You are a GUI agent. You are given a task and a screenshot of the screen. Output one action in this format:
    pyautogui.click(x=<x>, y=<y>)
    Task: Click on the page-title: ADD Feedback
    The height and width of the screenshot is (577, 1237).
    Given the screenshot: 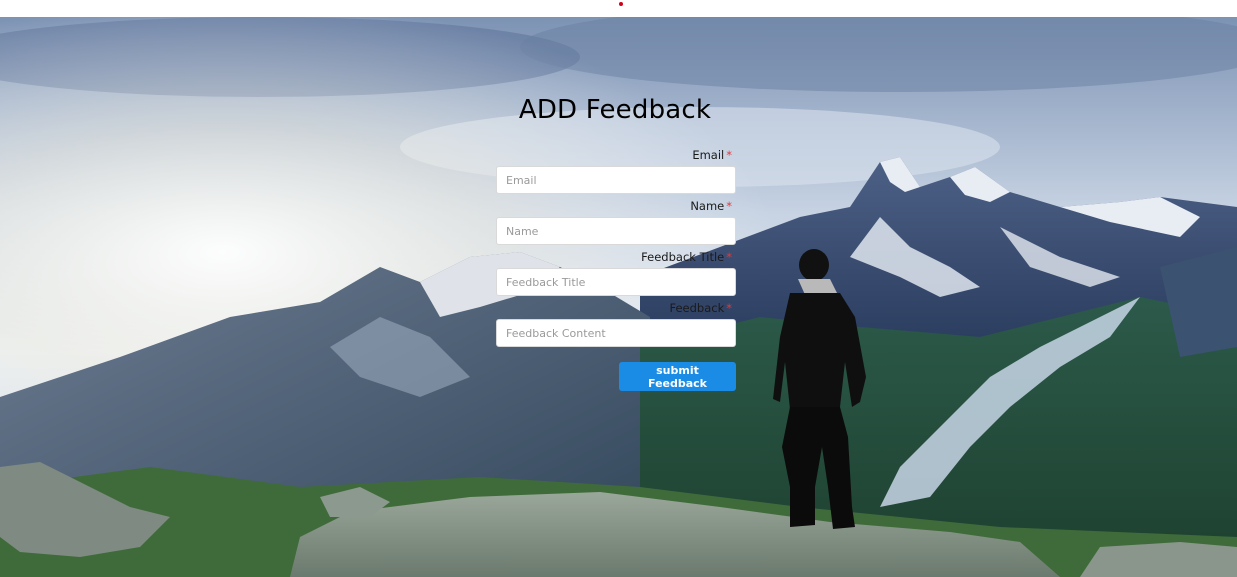 What is the action you would take?
    pyautogui.click(x=615, y=110)
    